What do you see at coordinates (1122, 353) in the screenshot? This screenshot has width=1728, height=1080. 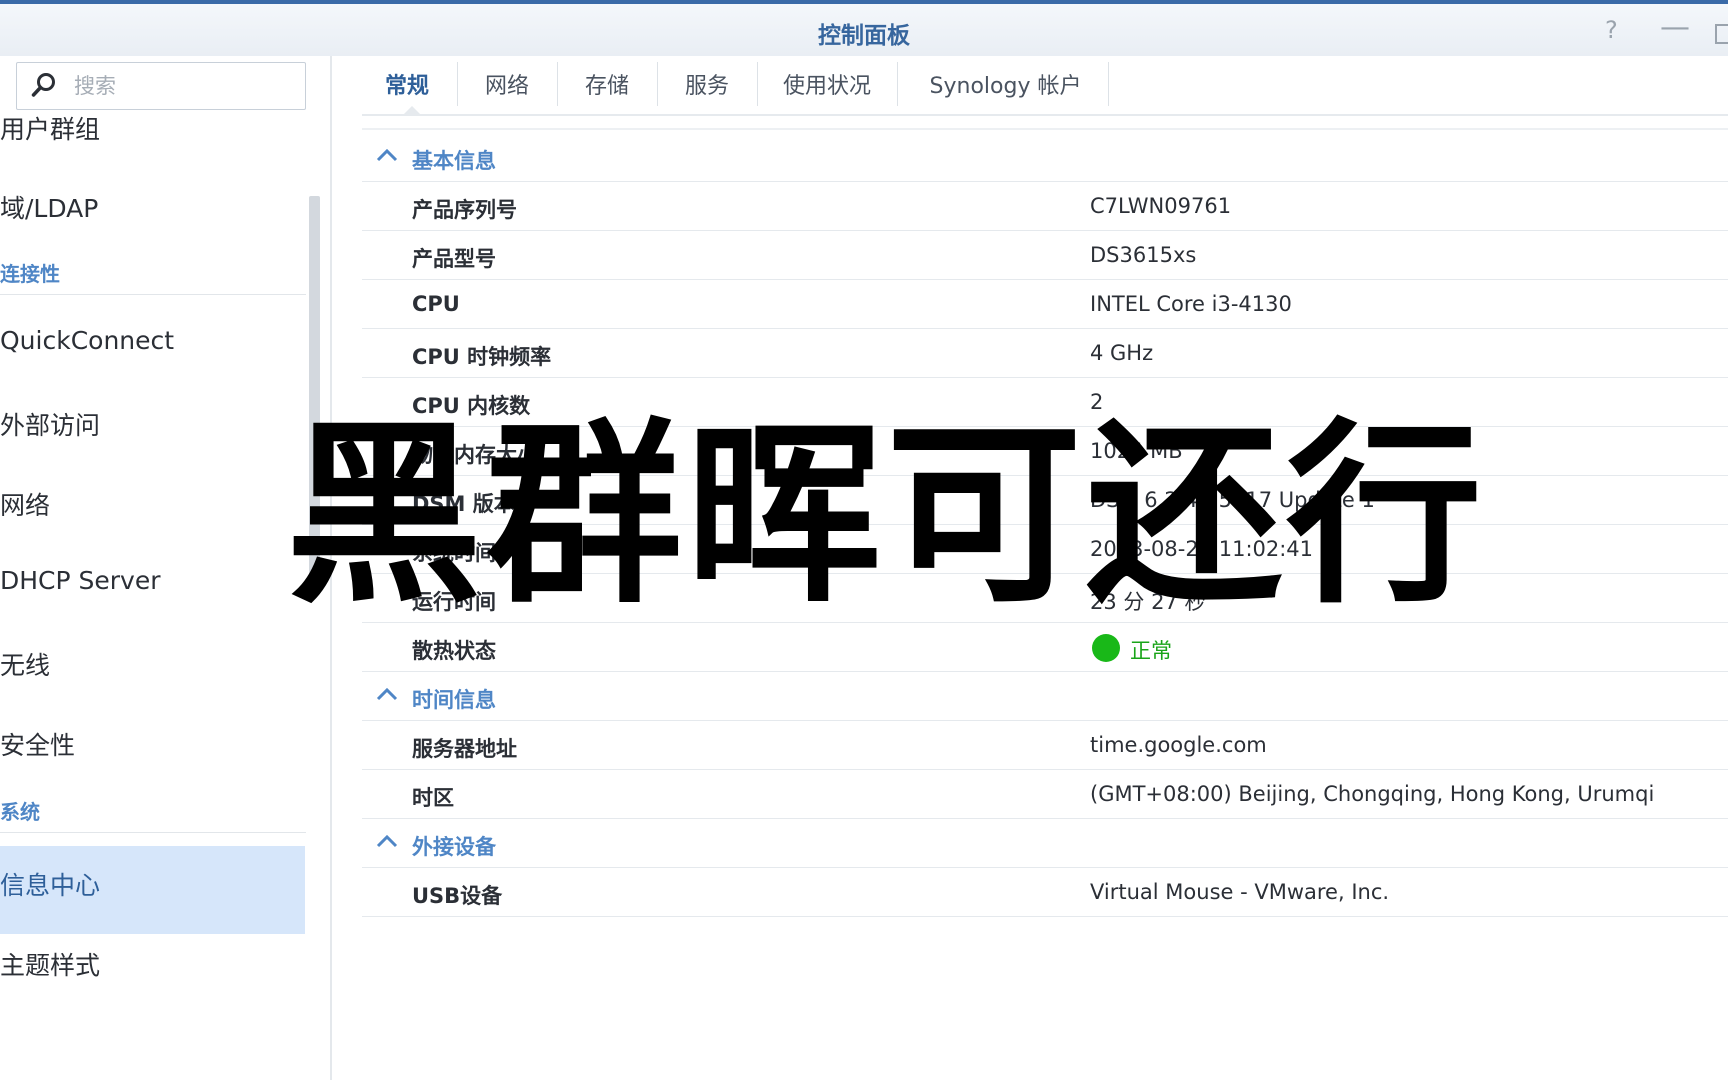 I see `info-value: 4 GHz` at bounding box center [1122, 353].